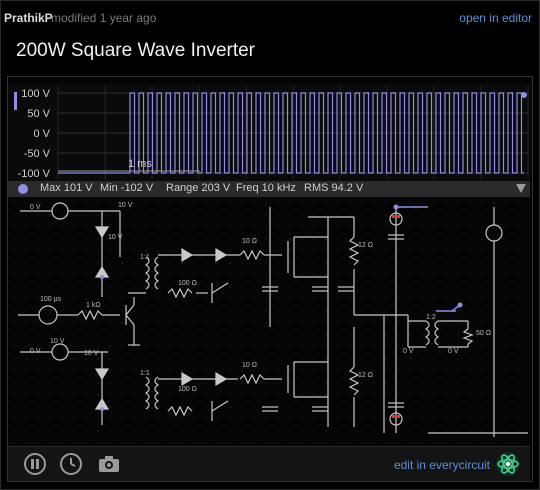 The width and height of the screenshot is (540, 490). Describe the element at coordinates (524, 95) in the screenshot. I see `scope-end-marker` at that location.